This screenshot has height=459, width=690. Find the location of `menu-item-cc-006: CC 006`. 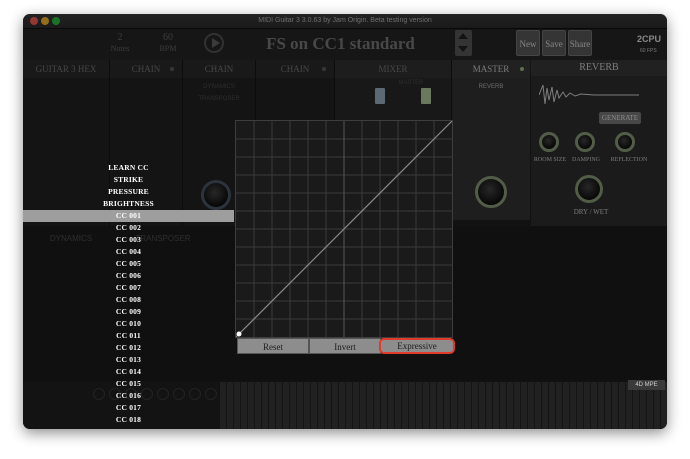

menu-item-cc-006: CC 006 is located at coordinates (128, 276).